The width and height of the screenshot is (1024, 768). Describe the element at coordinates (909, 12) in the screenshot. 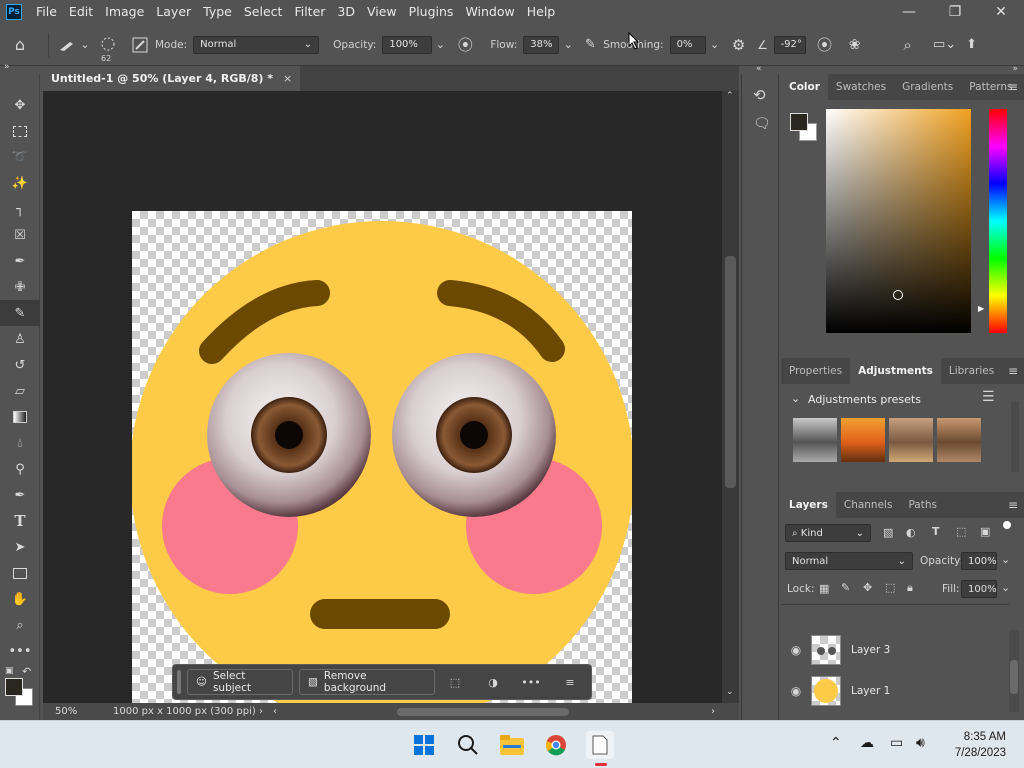

I see `minimize-icon: —` at that location.